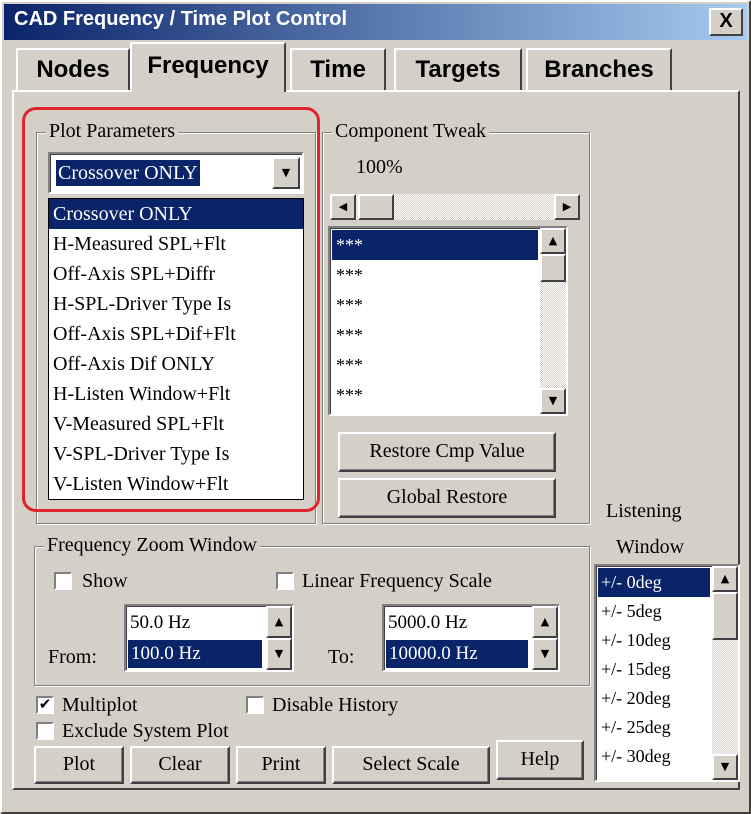  What do you see at coordinates (180, 765) in the screenshot?
I see `clear-button: Clear` at bounding box center [180, 765].